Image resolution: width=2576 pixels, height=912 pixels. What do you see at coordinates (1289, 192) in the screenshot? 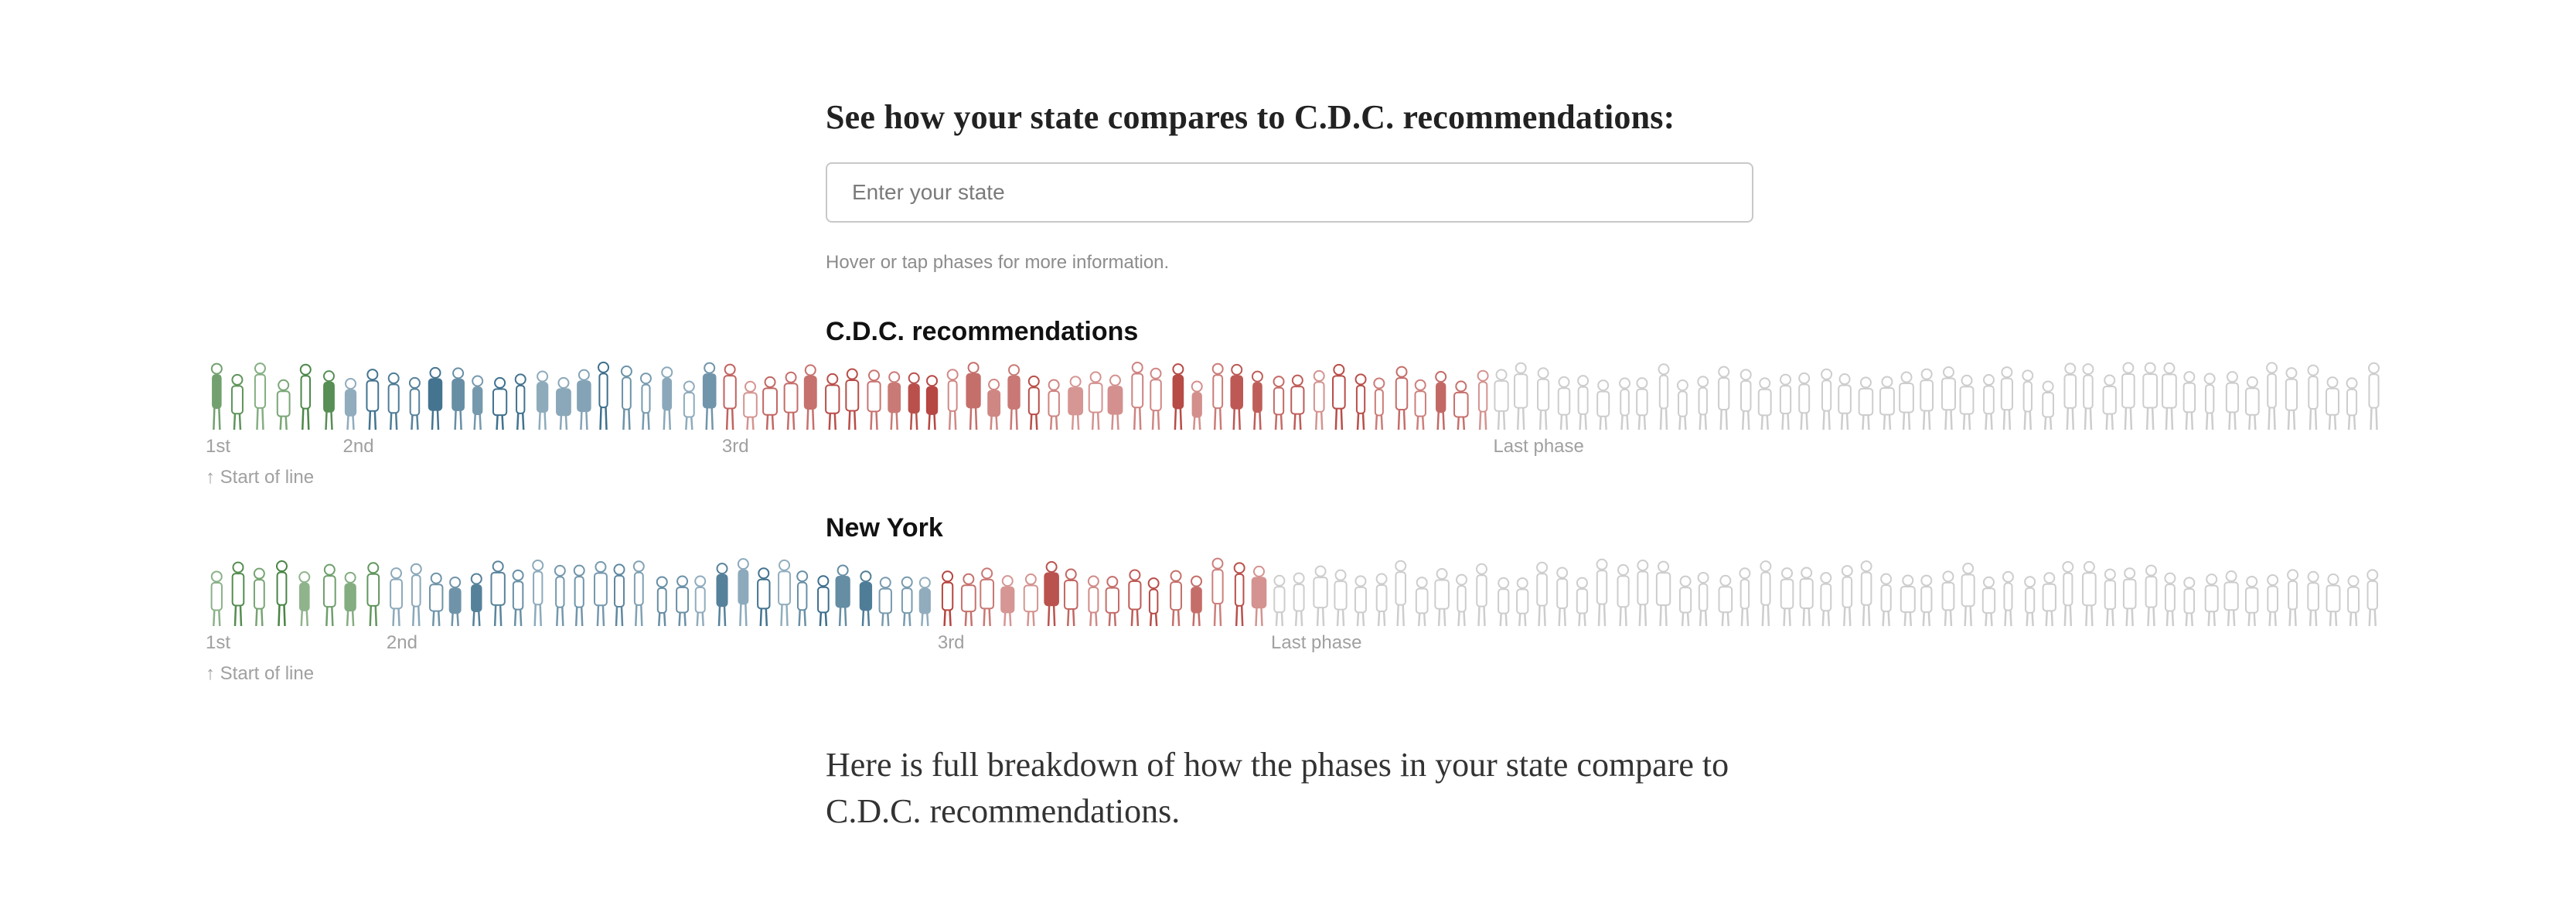
I see `state-search-input` at bounding box center [1289, 192].